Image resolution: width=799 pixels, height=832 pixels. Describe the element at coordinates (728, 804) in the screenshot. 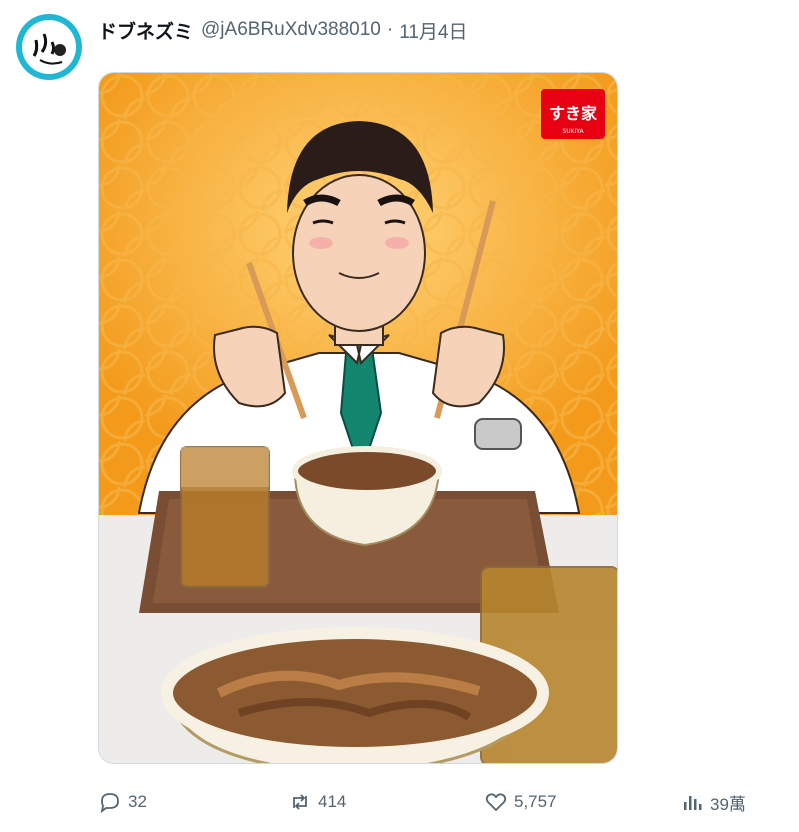

I see `view-count: 39萬` at that location.